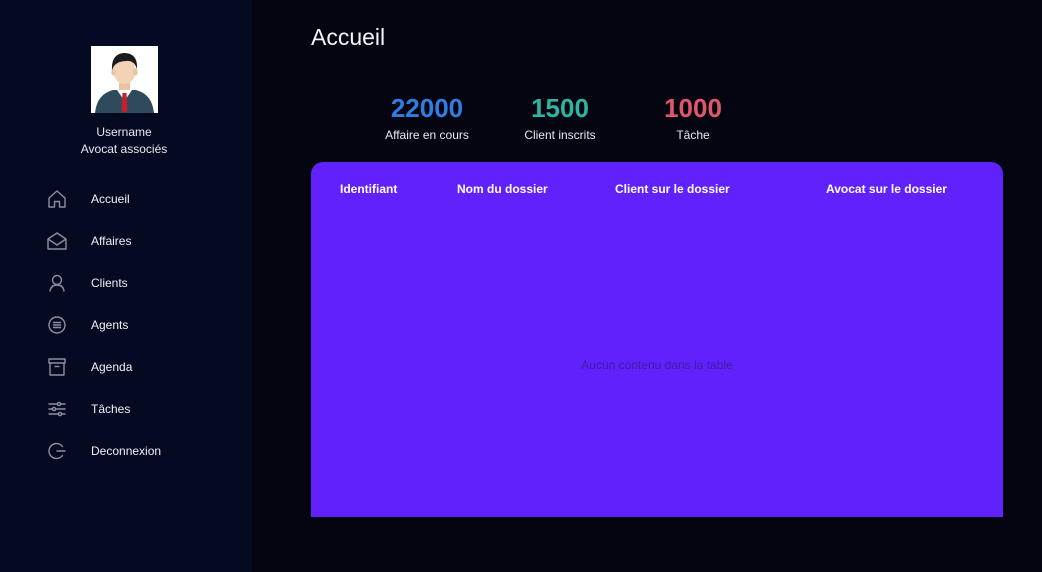  I want to click on sidebar-item-deconnexion: Deconnexion, so click(126, 450).